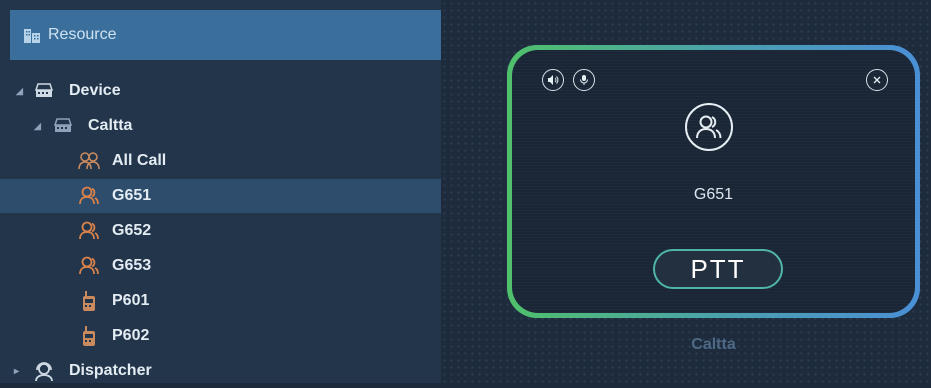 The height and width of the screenshot is (388, 931). I want to click on tree-item-label: G653, so click(132, 265).